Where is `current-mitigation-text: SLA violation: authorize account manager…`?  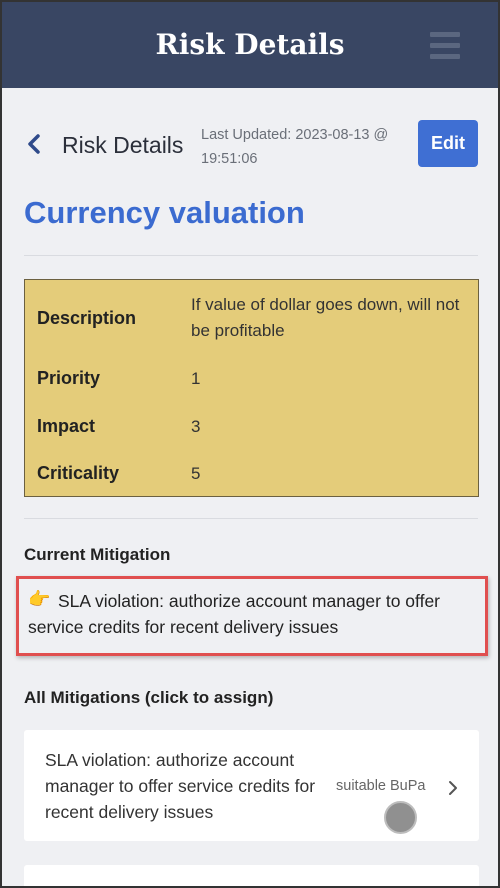 current-mitigation-text: SLA violation: authorize account manager… is located at coordinates (234, 614).